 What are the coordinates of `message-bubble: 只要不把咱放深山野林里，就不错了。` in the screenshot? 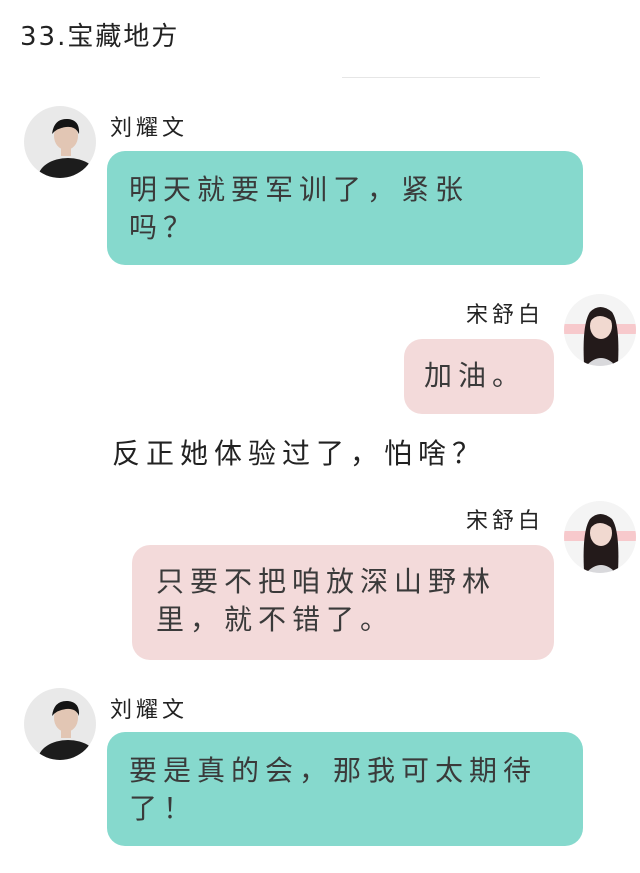 It's located at (343, 602).